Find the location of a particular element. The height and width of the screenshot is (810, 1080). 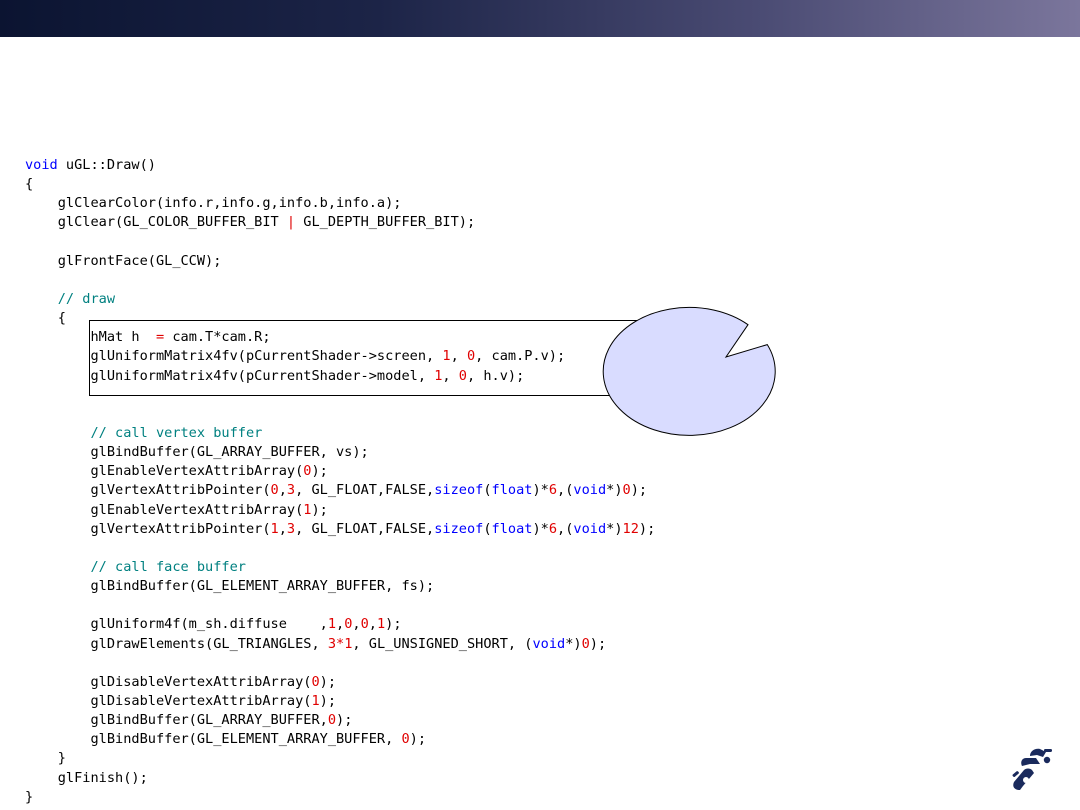

code-line: glDisableVertexAttribArray(0); is located at coordinates (340, 682).